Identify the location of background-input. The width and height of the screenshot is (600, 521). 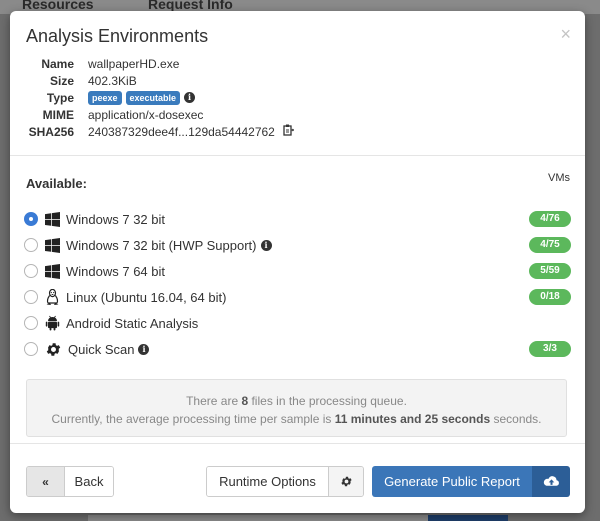
(258, 518).